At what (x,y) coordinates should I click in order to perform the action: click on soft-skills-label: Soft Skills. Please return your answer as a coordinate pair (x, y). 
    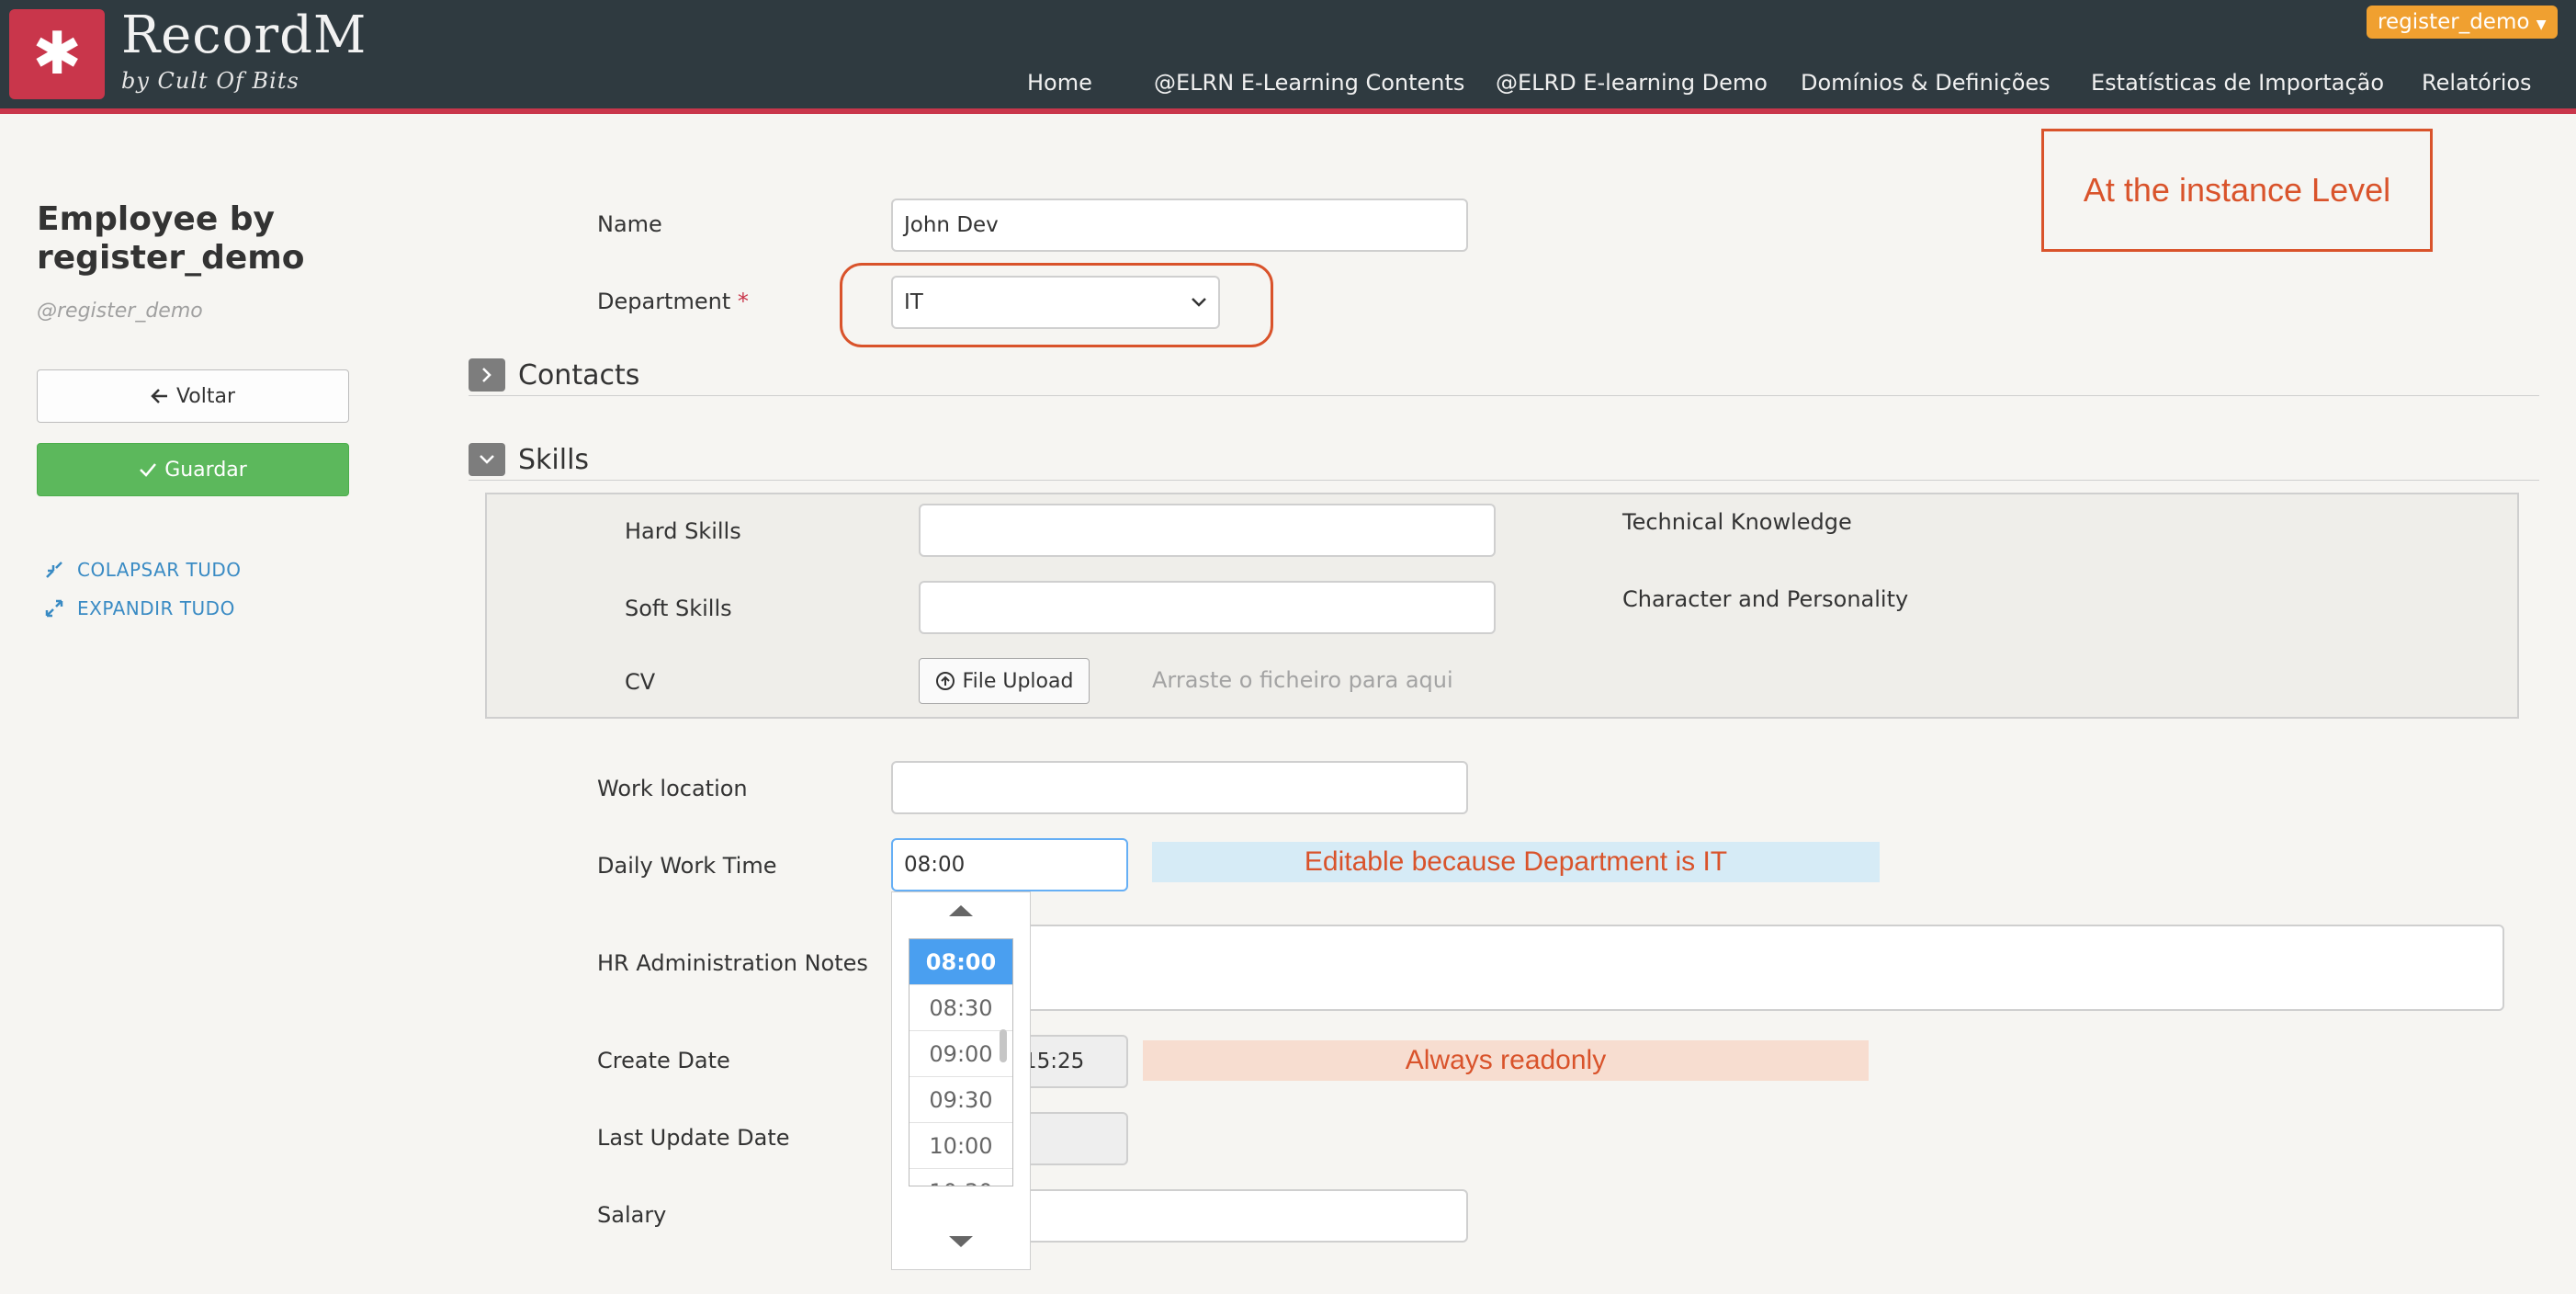
    Looking at the image, I should click on (678, 609).